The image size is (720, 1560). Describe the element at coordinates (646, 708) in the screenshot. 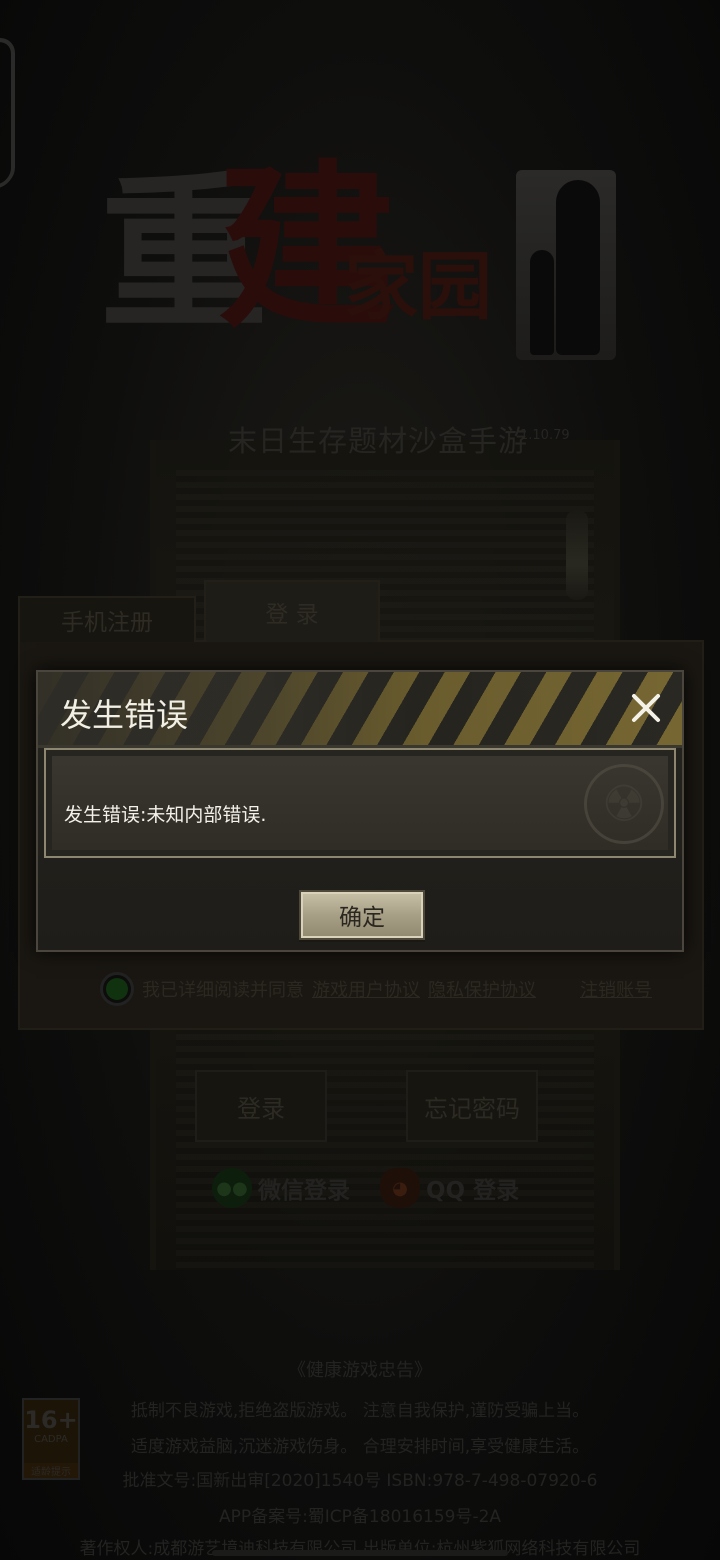

I see `close-icon` at that location.